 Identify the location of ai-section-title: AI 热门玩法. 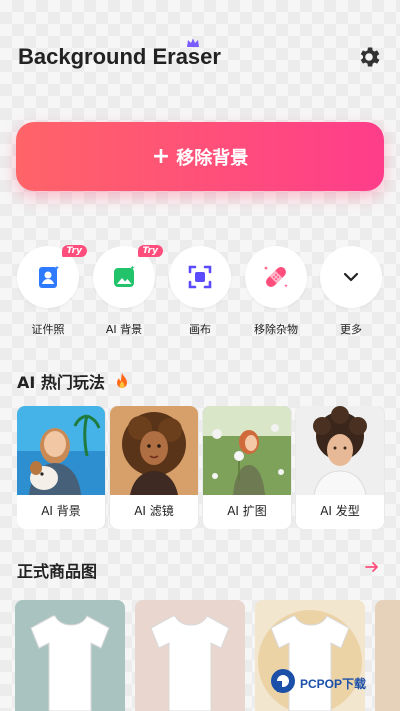
(73, 381).